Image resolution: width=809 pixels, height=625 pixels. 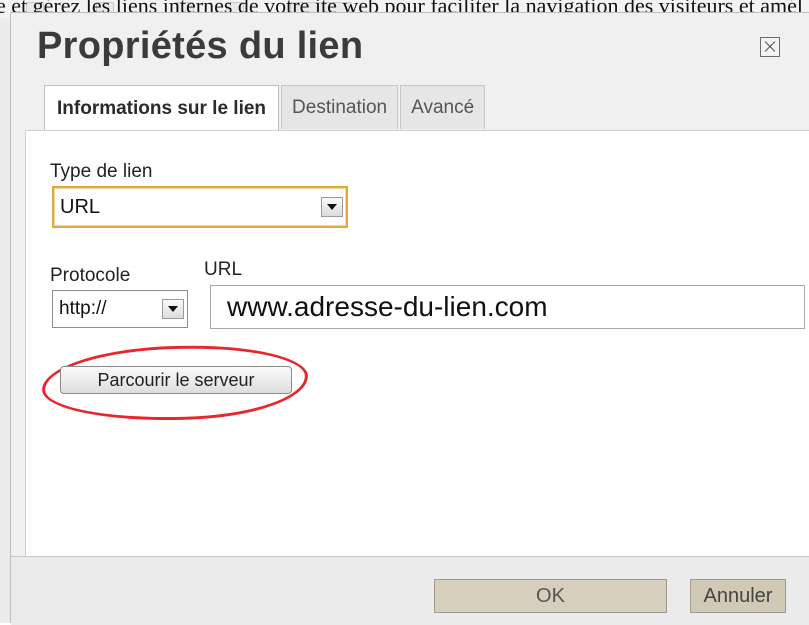 I want to click on tab-link-info: Informations sur le lien, so click(x=162, y=108).